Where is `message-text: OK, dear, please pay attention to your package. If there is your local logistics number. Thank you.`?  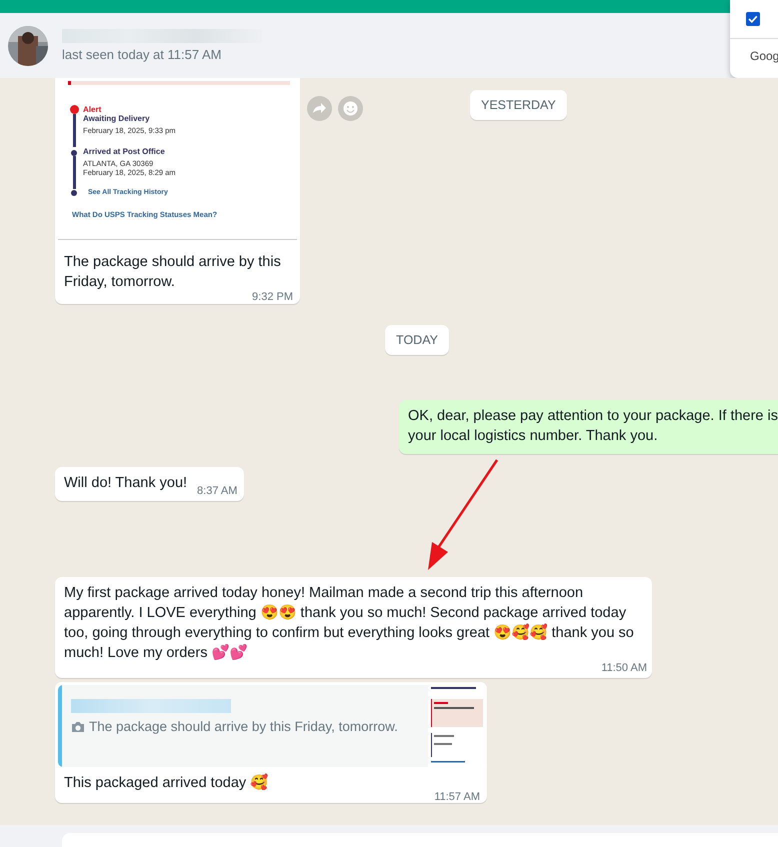
message-text: OK, dear, please pay attention to your package. If there is your local logistics number. Thank you. is located at coordinates (593, 426).